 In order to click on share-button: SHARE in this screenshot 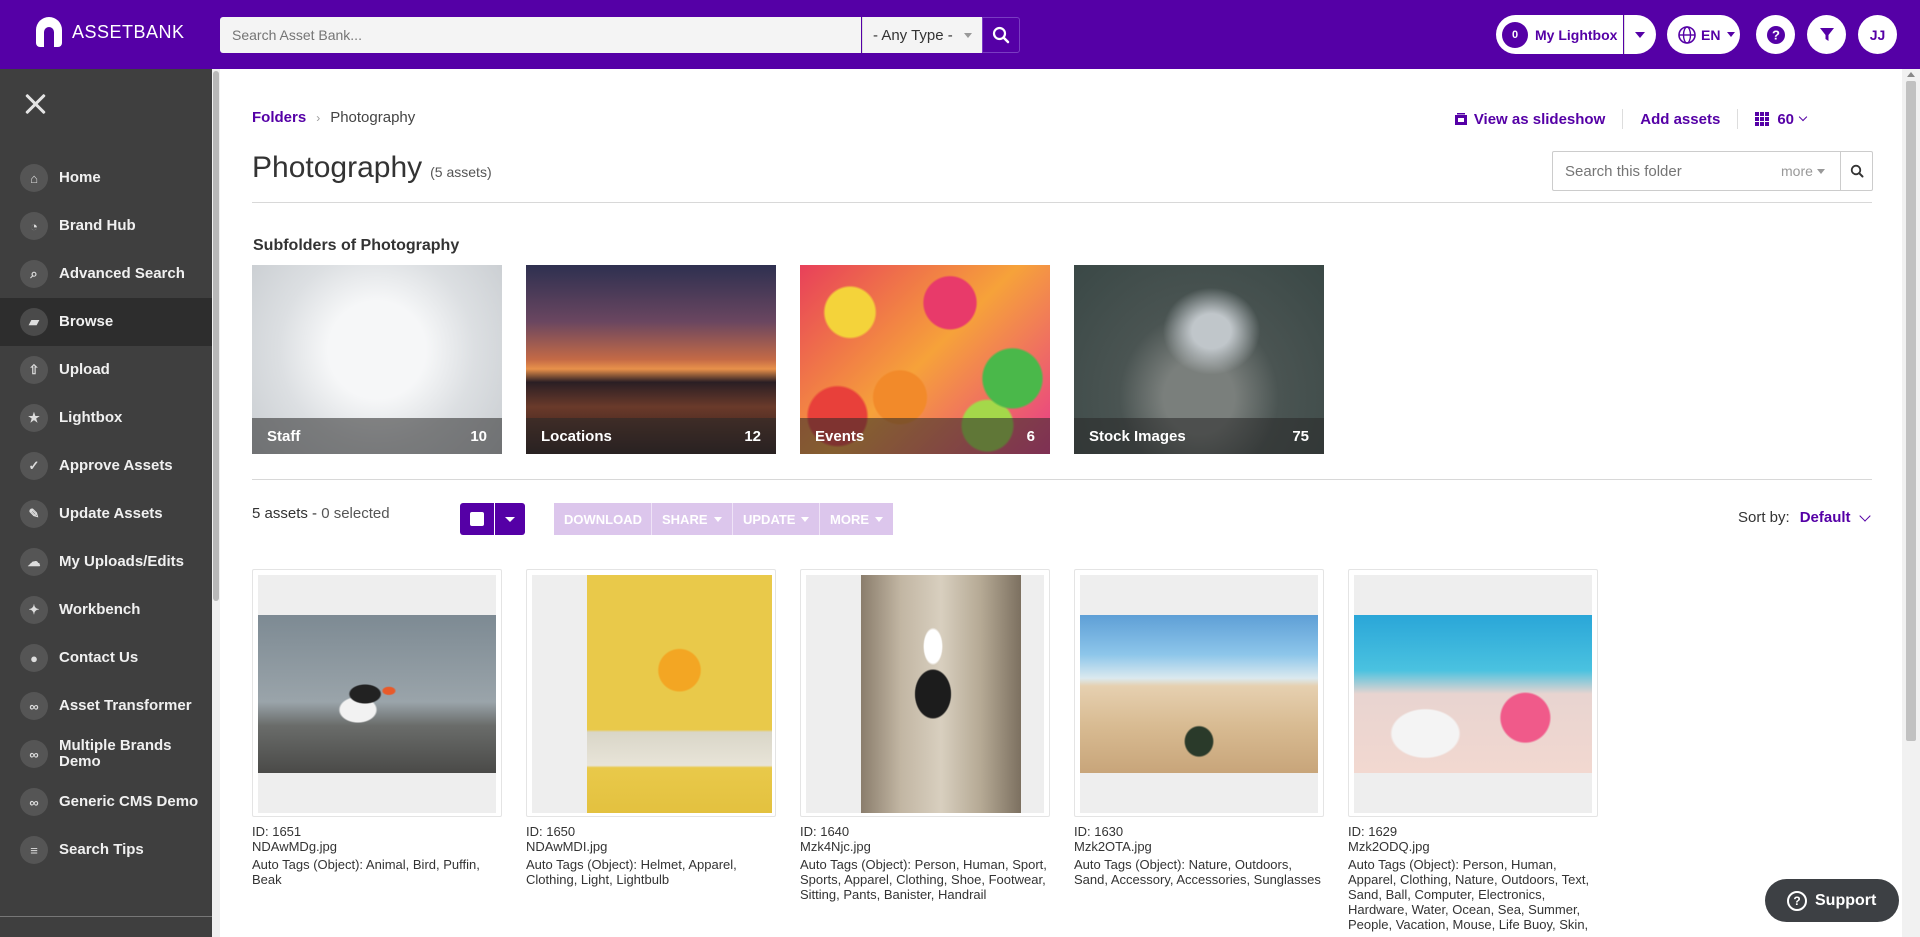, I will do `click(691, 519)`.